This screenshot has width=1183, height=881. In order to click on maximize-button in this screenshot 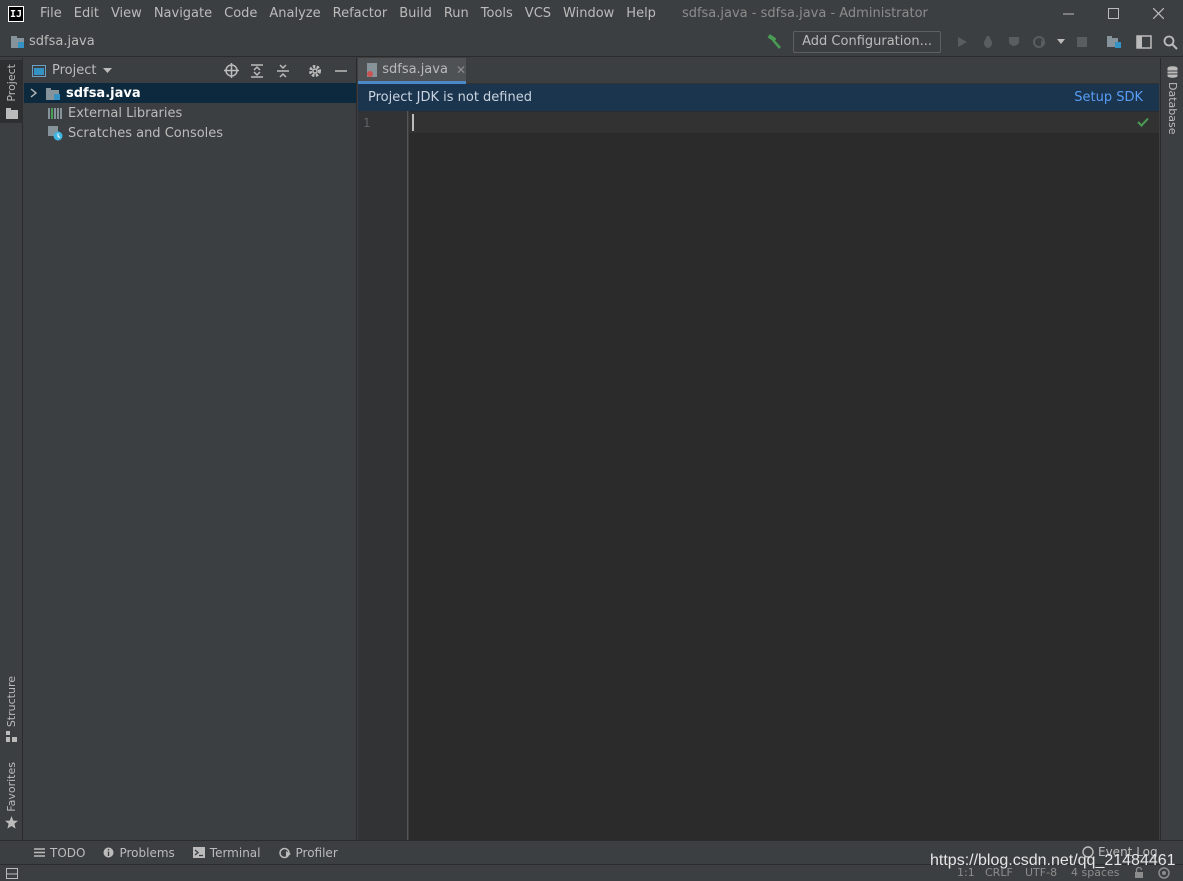, I will do `click(1113, 13)`.